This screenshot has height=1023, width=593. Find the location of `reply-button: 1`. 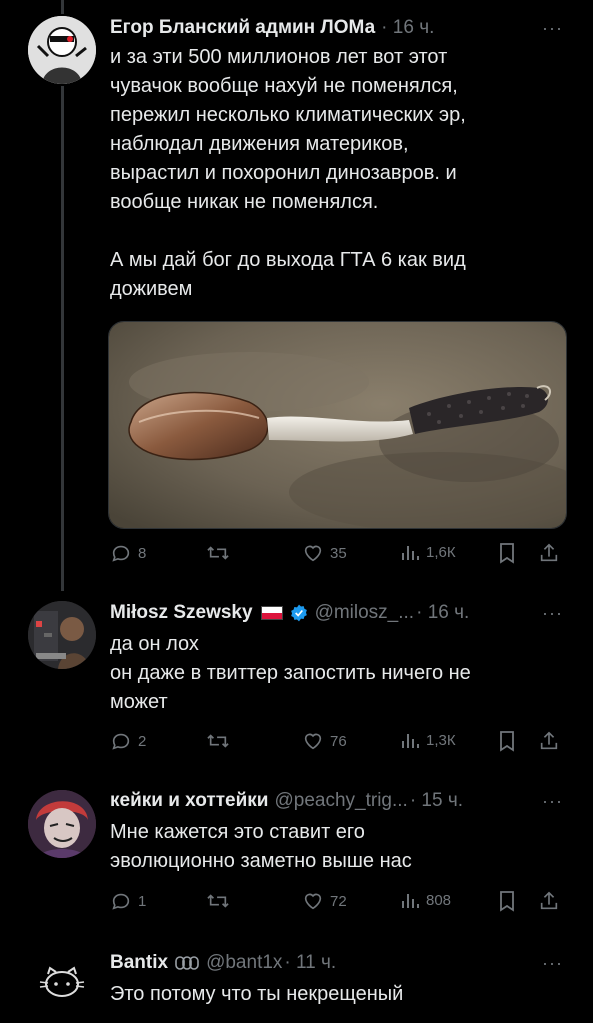

reply-button: 1 is located at coordinates (128, 901).